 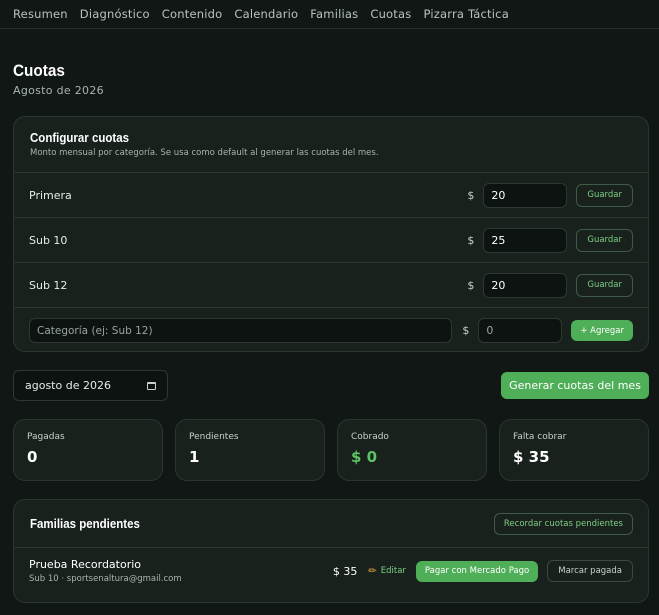 I want to click on month-picker: agosto de 2026, so click(x=90, y=385).